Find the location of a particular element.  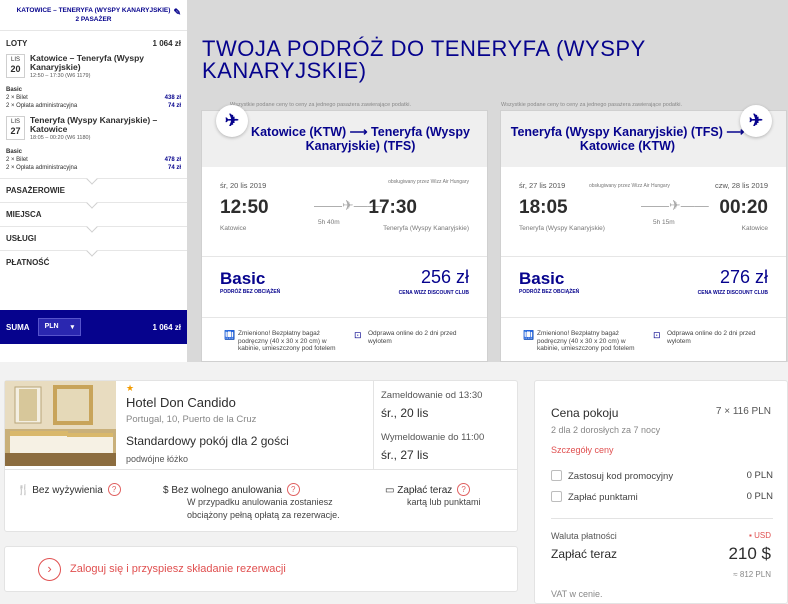

promo-checkbox is located at coordinates (556, 475).